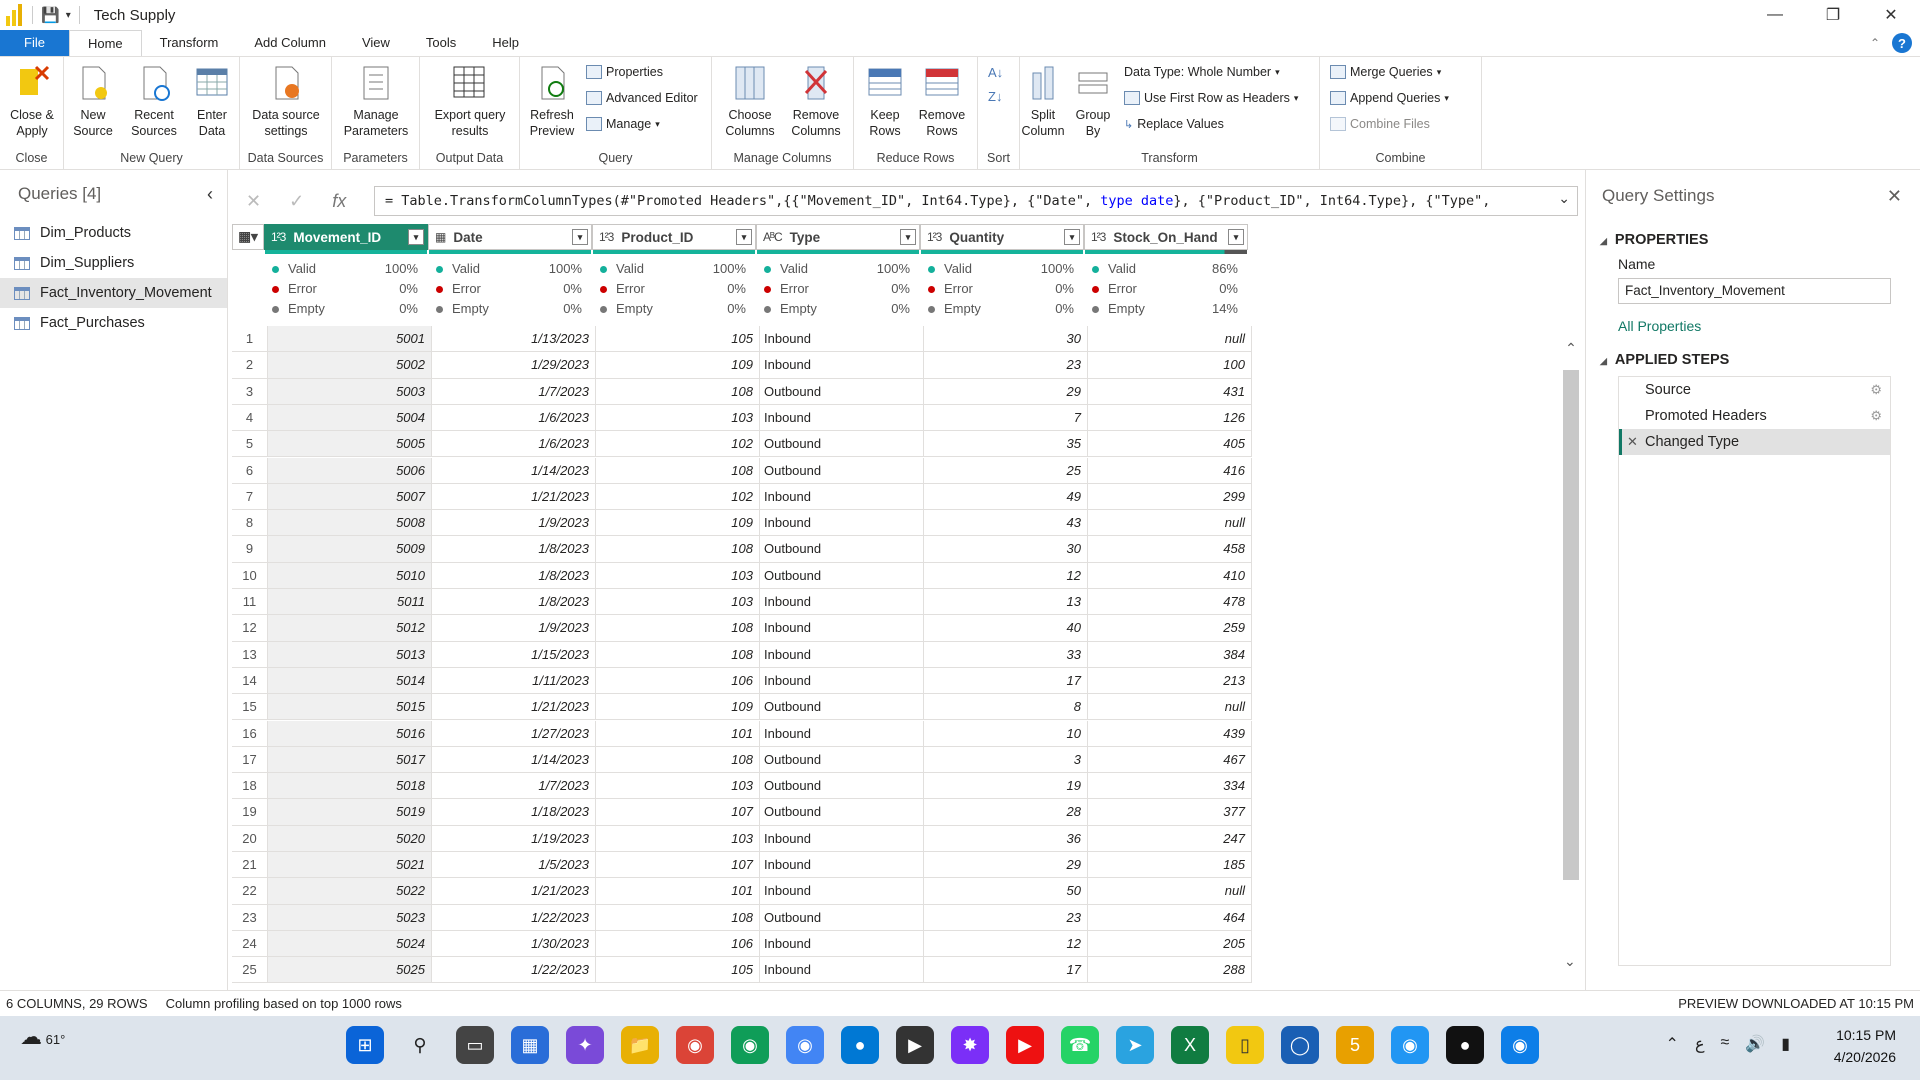 Image resolution: width=1920 pixels, height=1080 pixels. Describe the element at coordinates (750, 1045) in the screenshot. I see `chrome-profile-icon: ◉` at that location.